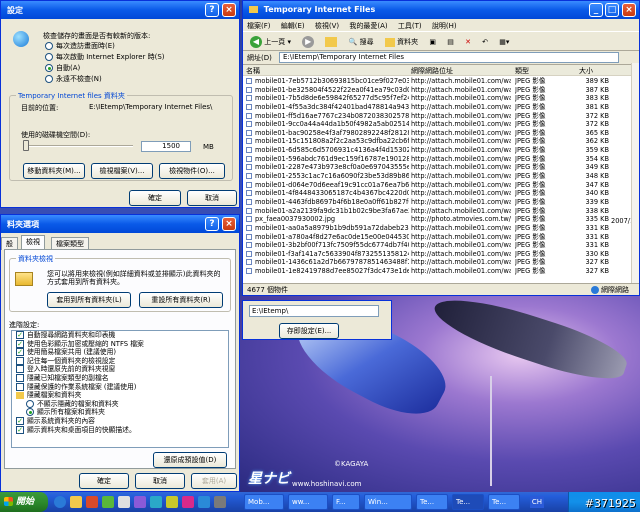 The width and height of the screenshot is (640, 512). What do you see at coordinates (361, 42) in the screenshot?
I see `search-button: 🔍 搜尋` at bounding box center [361, 42].